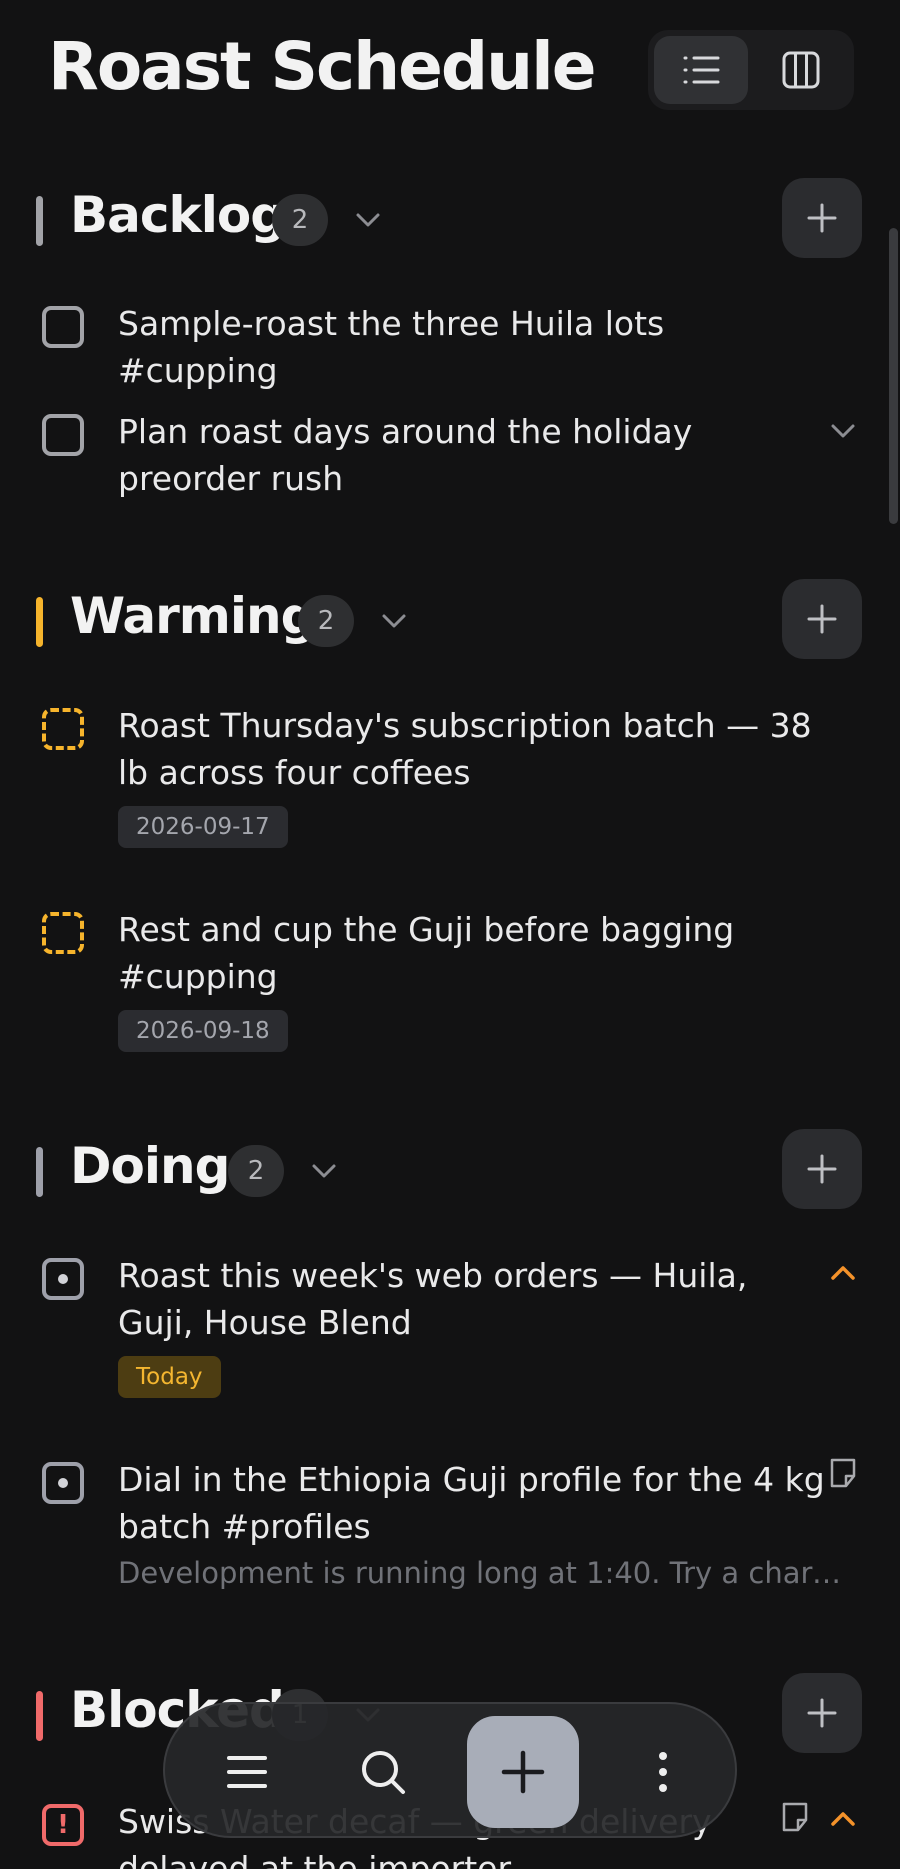 The height and width of the screenshot is (1869, 900). I want to click on page-title: Roast Schedule, so click(322, 66).